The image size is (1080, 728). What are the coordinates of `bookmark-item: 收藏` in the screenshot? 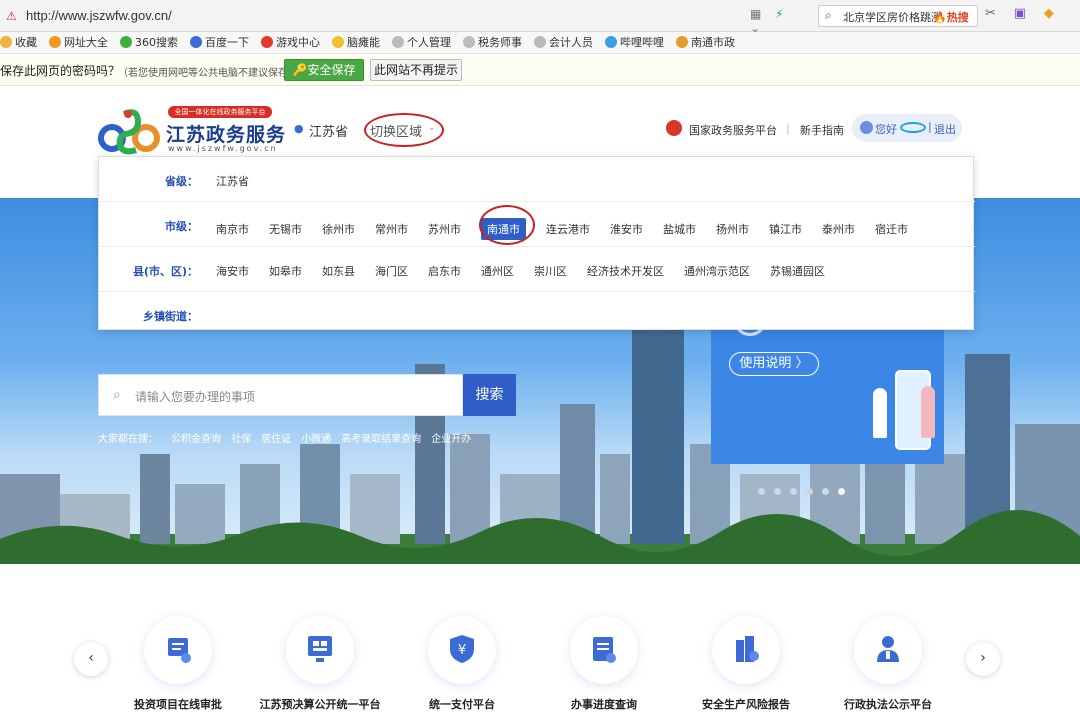 It's located at (18, 42).